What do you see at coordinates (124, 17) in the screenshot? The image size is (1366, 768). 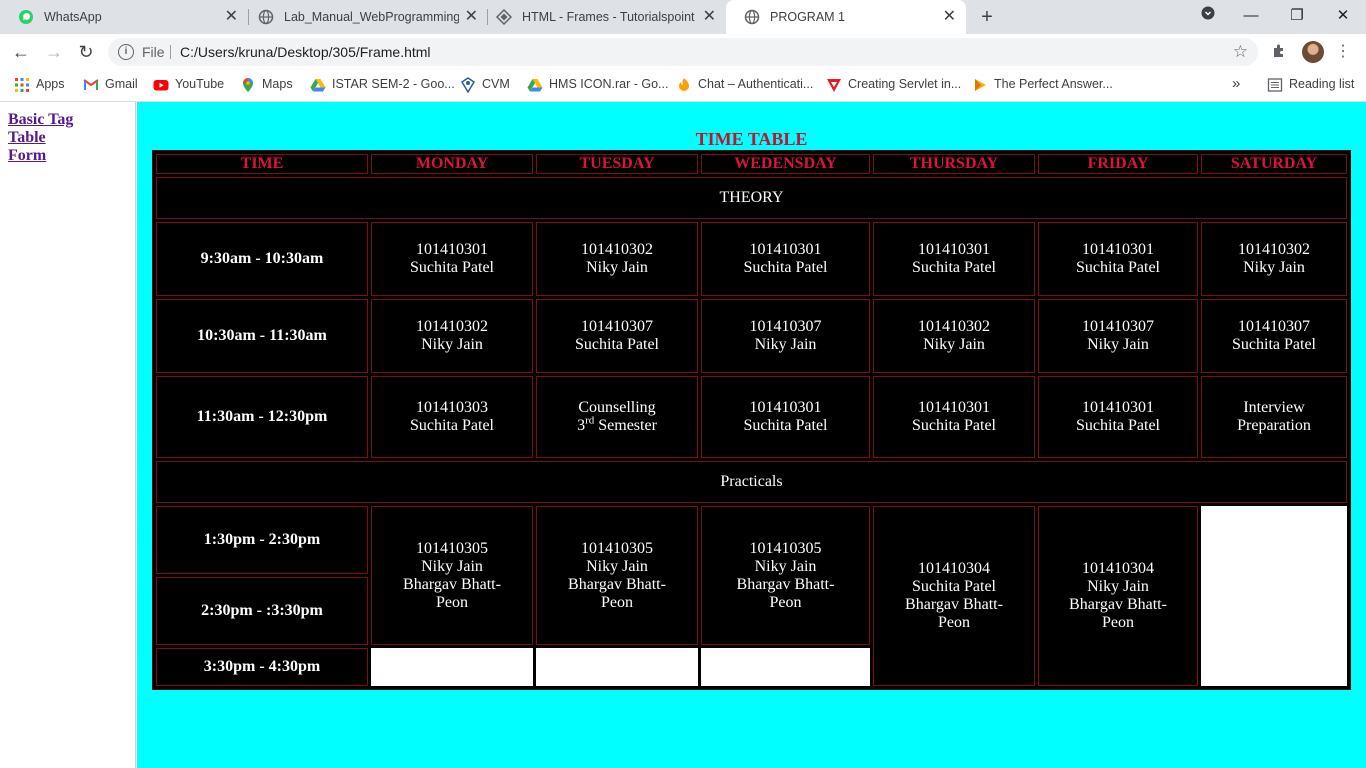 I see `tab-whatsapp: WhatsApp ✕` at bounding box center [124, 17].